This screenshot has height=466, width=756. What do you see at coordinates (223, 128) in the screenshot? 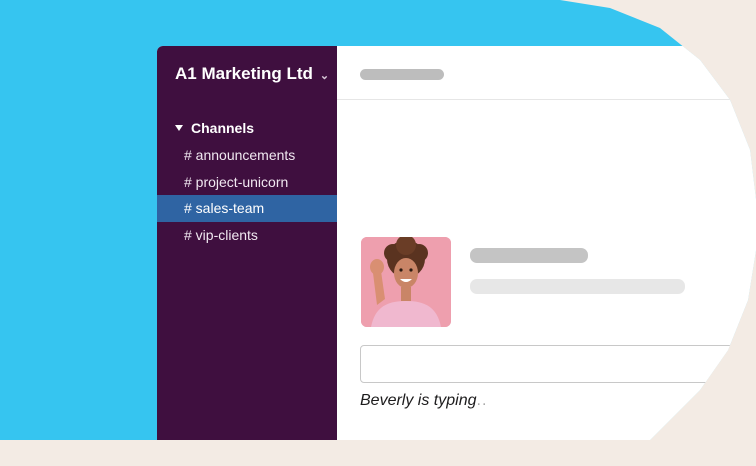
I see `channels-section-label: Channels` at bounding box center [223, 128].